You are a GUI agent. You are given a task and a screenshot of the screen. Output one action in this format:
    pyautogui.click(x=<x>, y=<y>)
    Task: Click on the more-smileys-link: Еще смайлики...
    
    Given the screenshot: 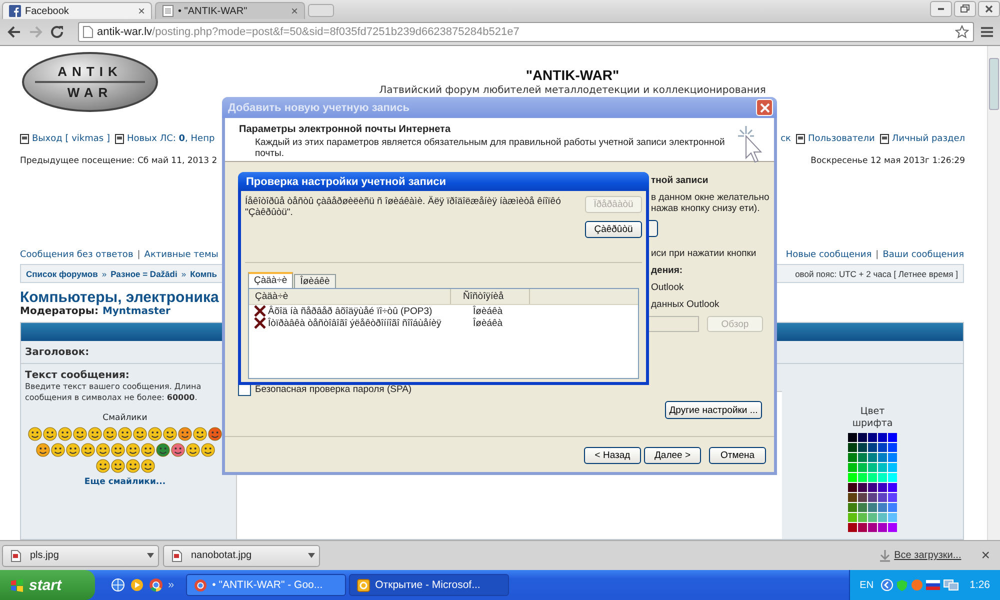 What is the action you would take?
    pyautogui.click(x=125, y=482)
    